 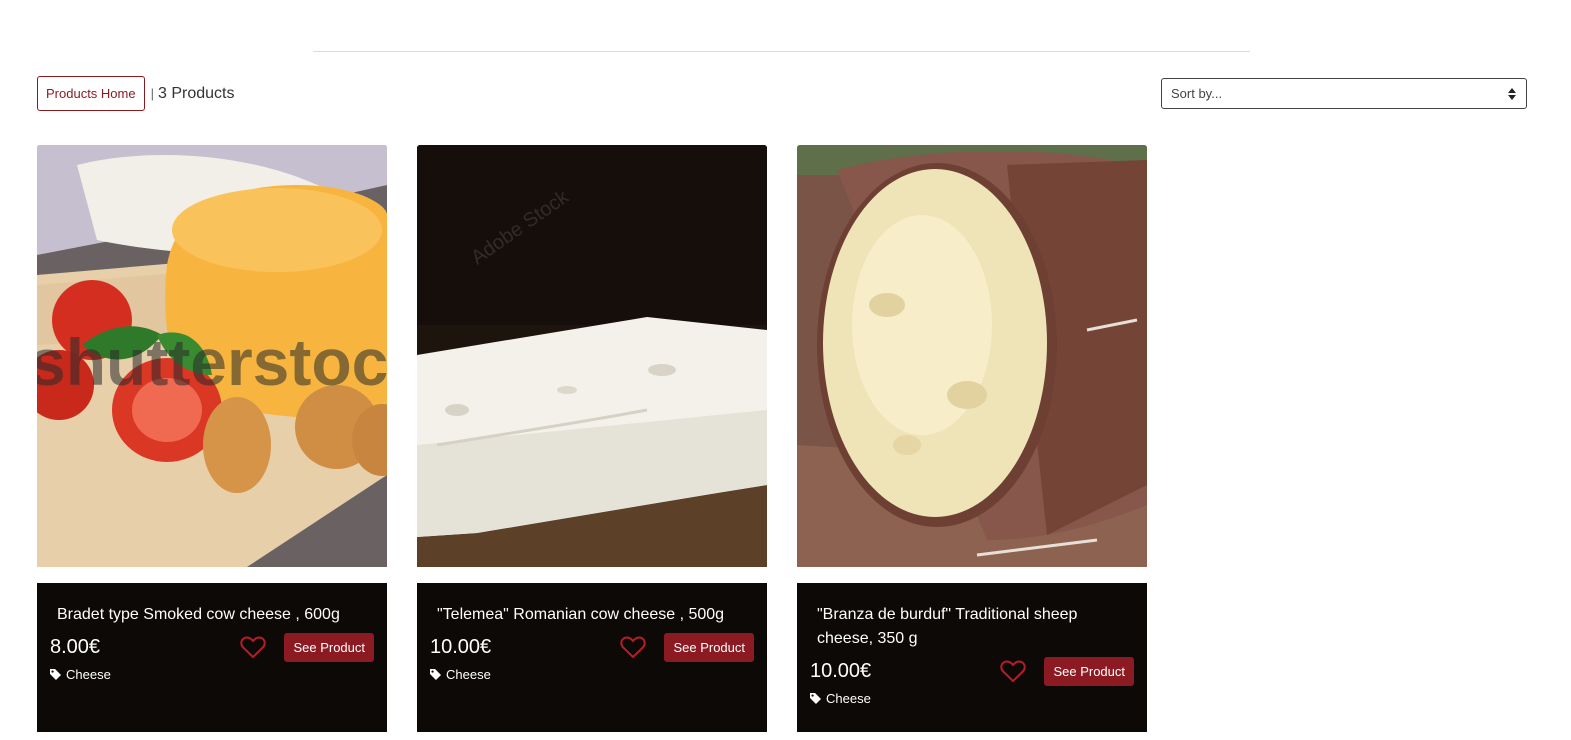 I want to click on product-title: "Telemea" Romanian cow cheese , 500g, so click(x=581, y=614).